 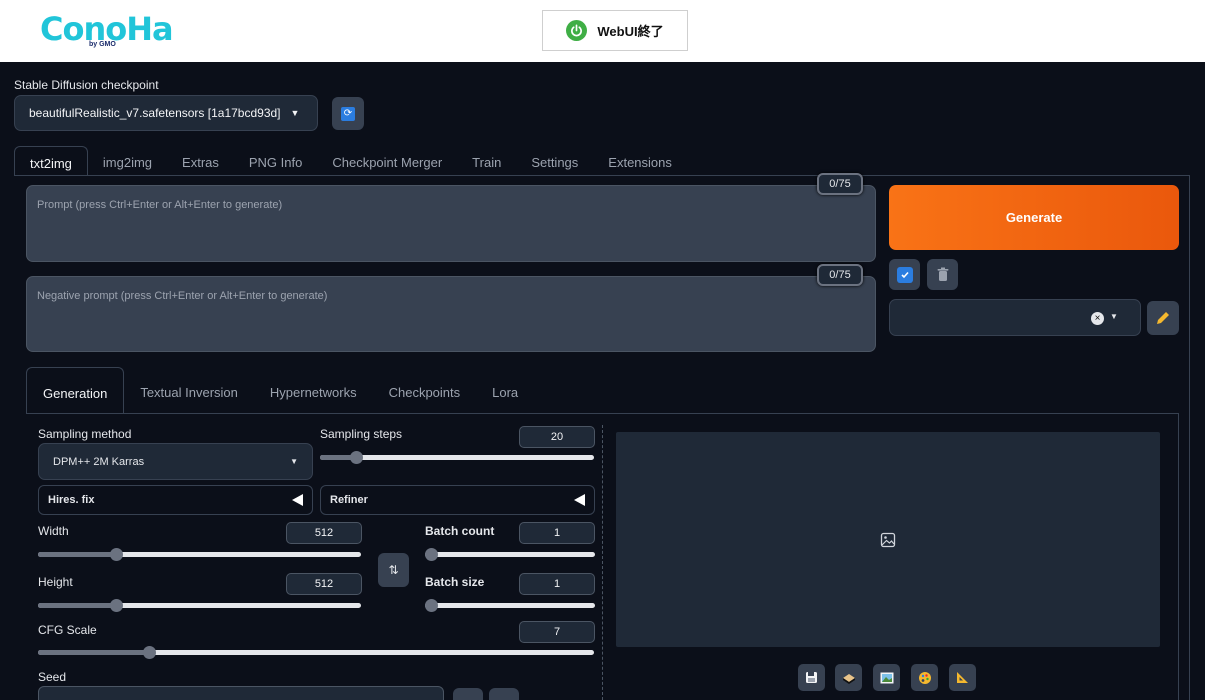 I want to click on width-input: 512, so click(x=324, y=533).